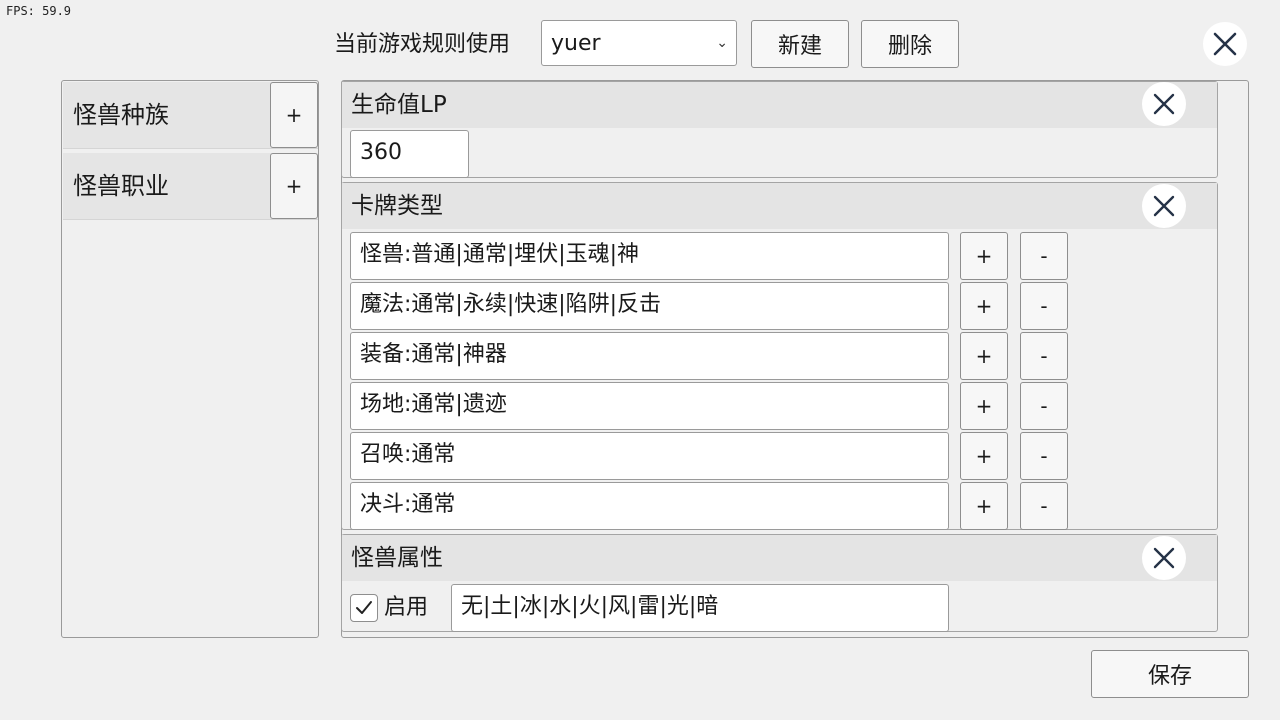 The height and width of the screenshot is (720, 1280). Describe the element at coordinates (39, 11) in the screenshot. I see `fps-counter: FPS: 59.9` at that location.